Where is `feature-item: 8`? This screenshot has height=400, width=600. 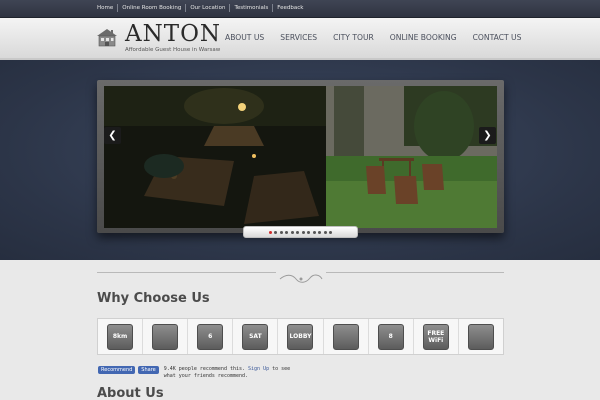 feature-item: 8 is located at coordinates (391, 336).